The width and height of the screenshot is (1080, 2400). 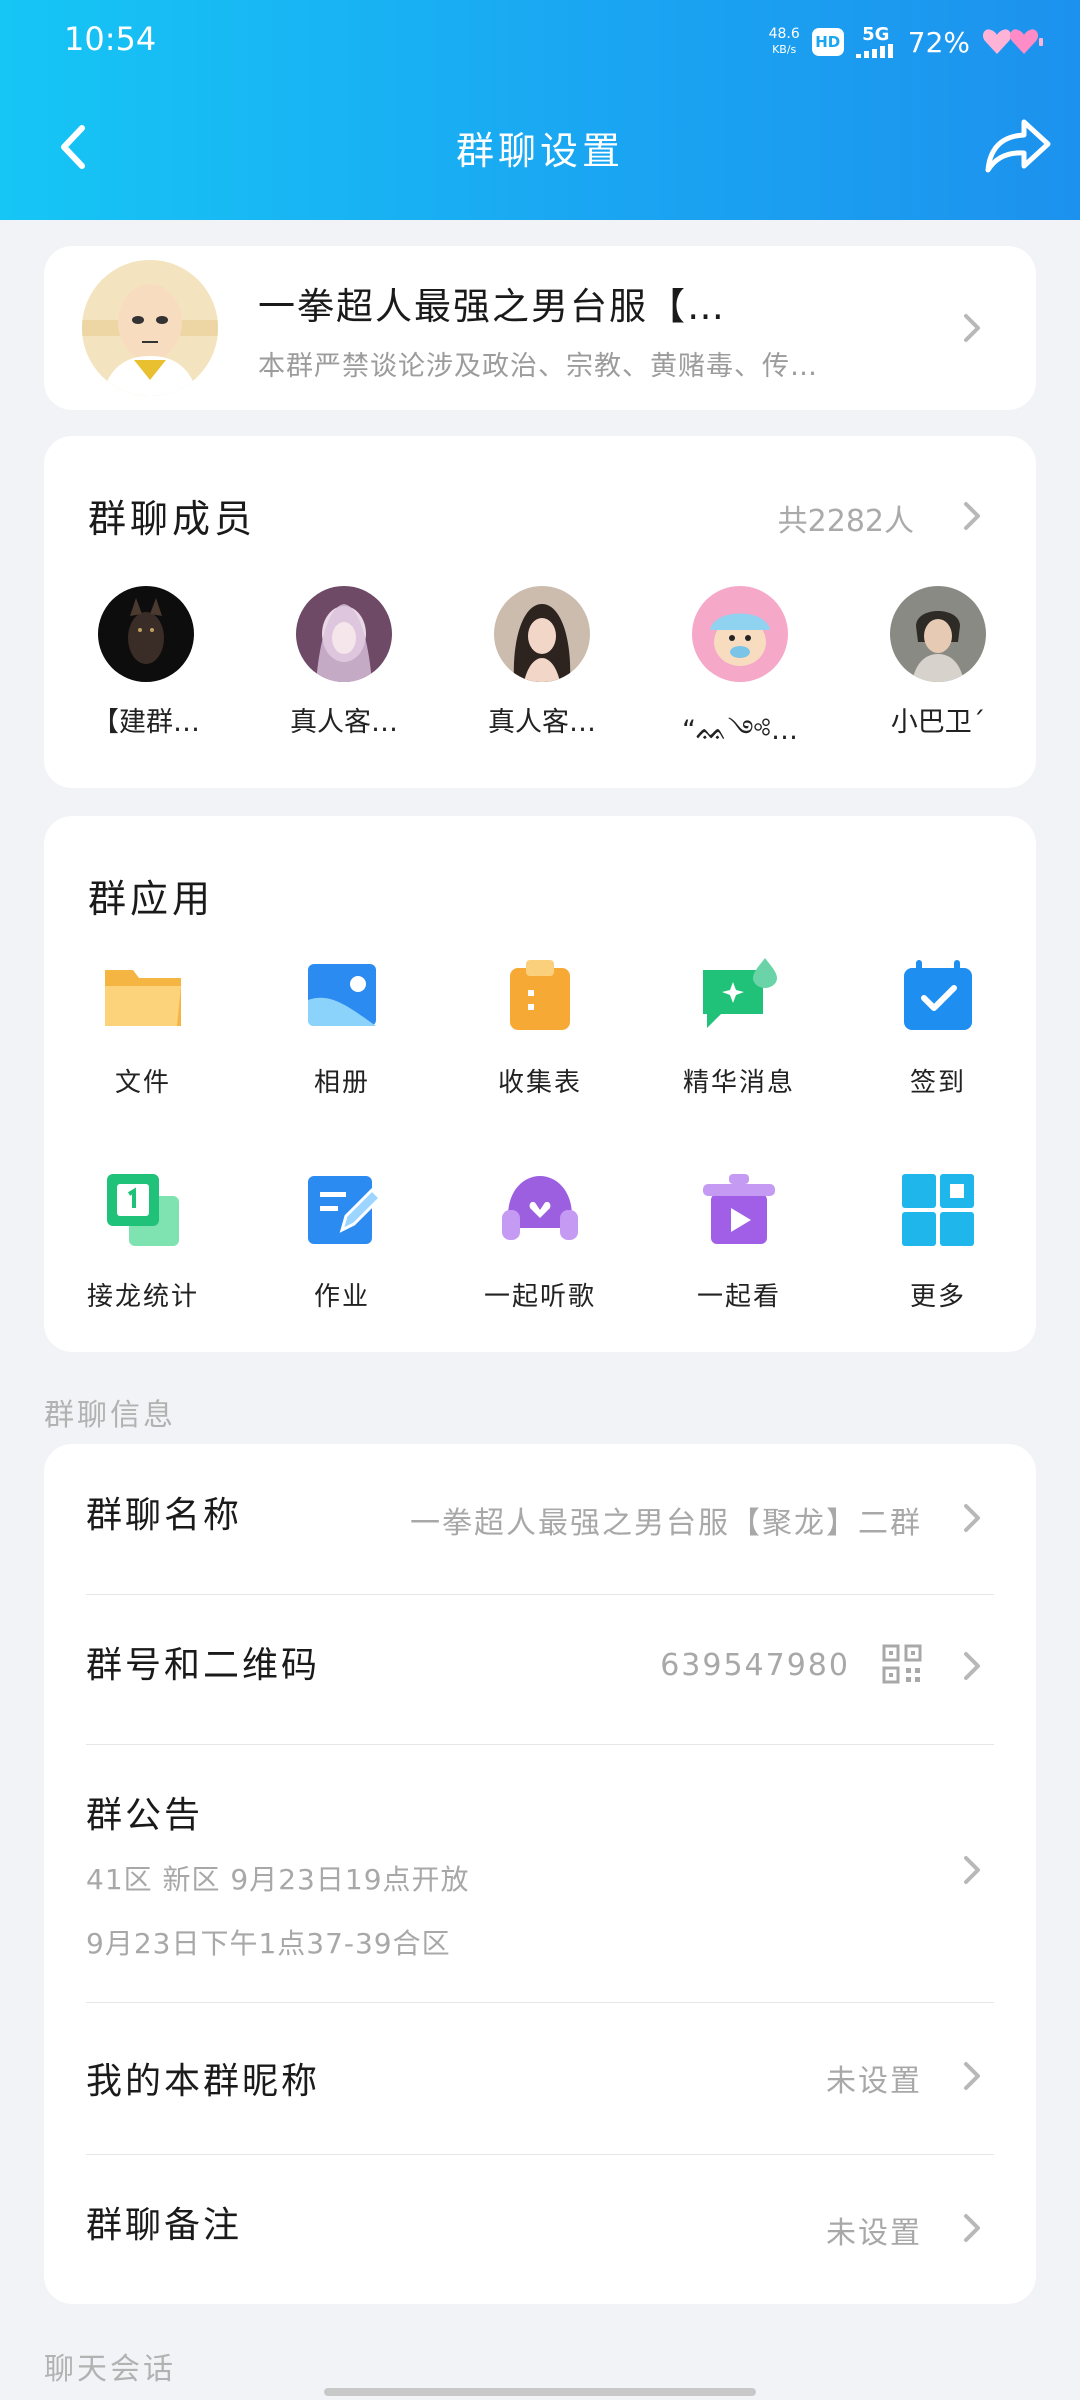 What do you see at coordinates (738, 1083) in the screenshot?
I see `app-label: 精华消息` at bounding box center [738, 1083].